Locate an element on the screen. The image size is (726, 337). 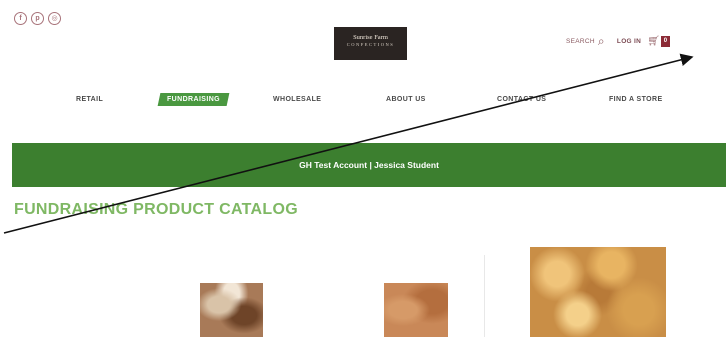
nav-item-fundraising-label: FUNDRAISING is located at coordinates (194, 99).